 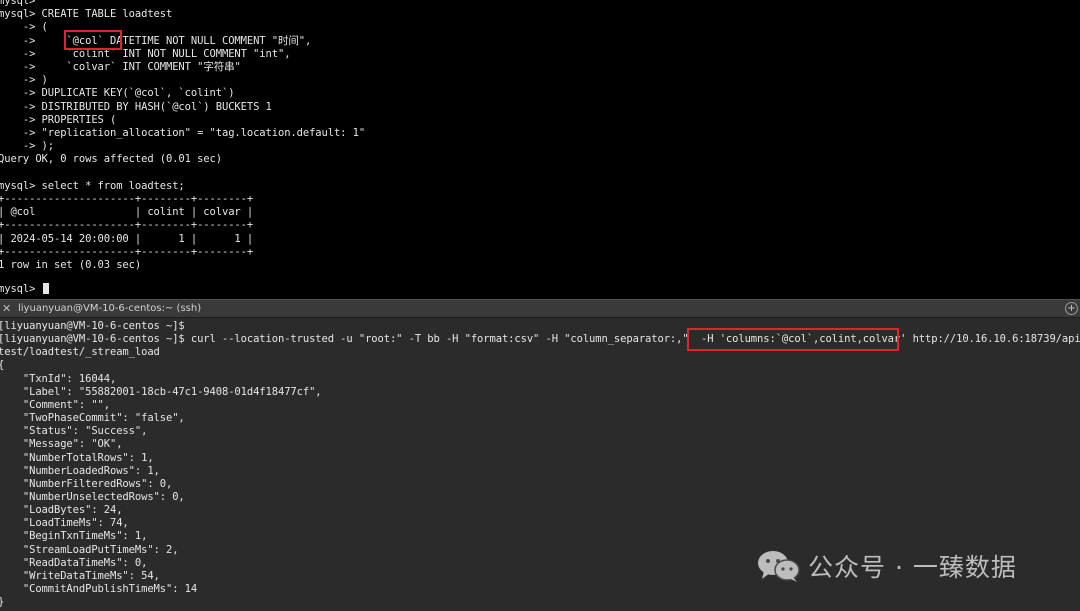 What do you see at coordinates (912, 567) in the screenshot?
I see `watermark-text: 公众号 · 一臻数据` at bounding box center [912, 567].